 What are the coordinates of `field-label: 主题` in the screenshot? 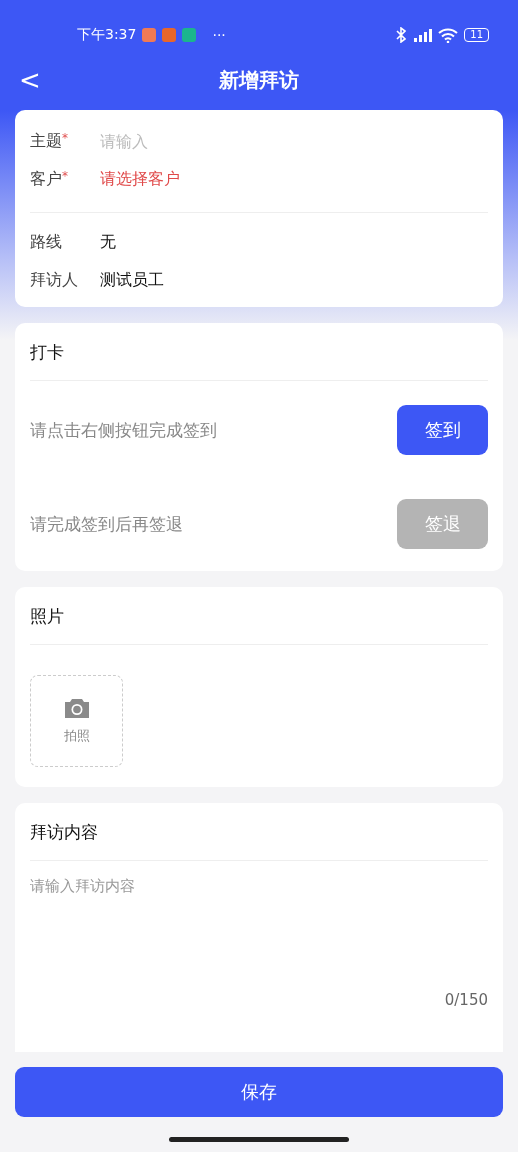 It's located at (46, 140).